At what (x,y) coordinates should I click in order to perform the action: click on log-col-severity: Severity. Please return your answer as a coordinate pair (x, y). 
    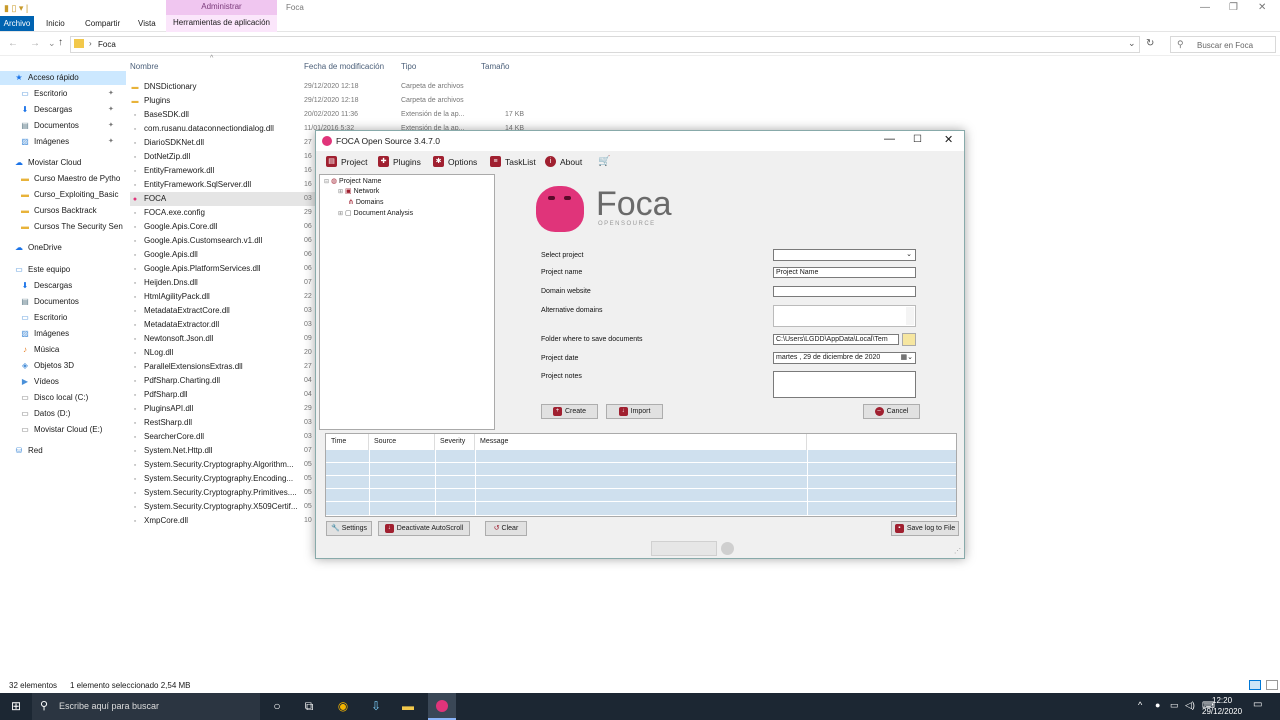
    Looking at the image, I should click on (455, 442).